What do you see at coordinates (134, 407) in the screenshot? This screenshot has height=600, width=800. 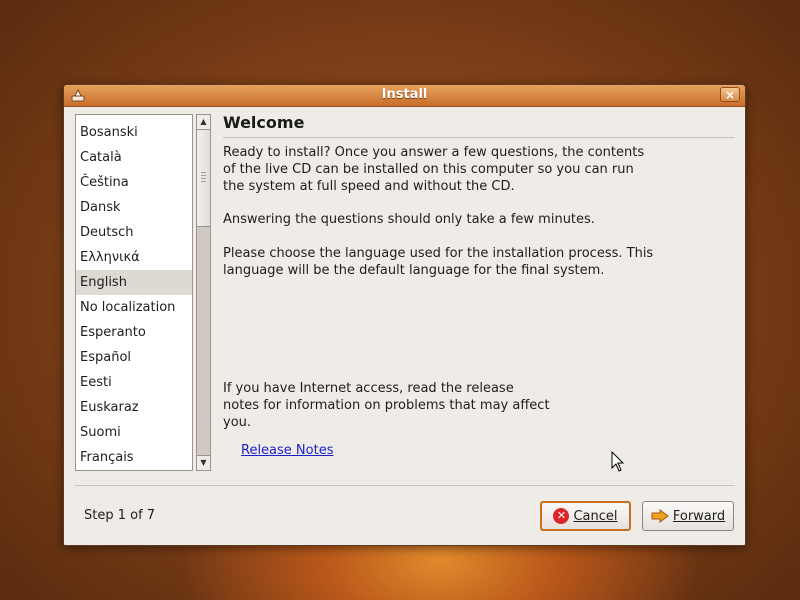 I see `language-item: Euskaraz` at bounding box center [134, 407].